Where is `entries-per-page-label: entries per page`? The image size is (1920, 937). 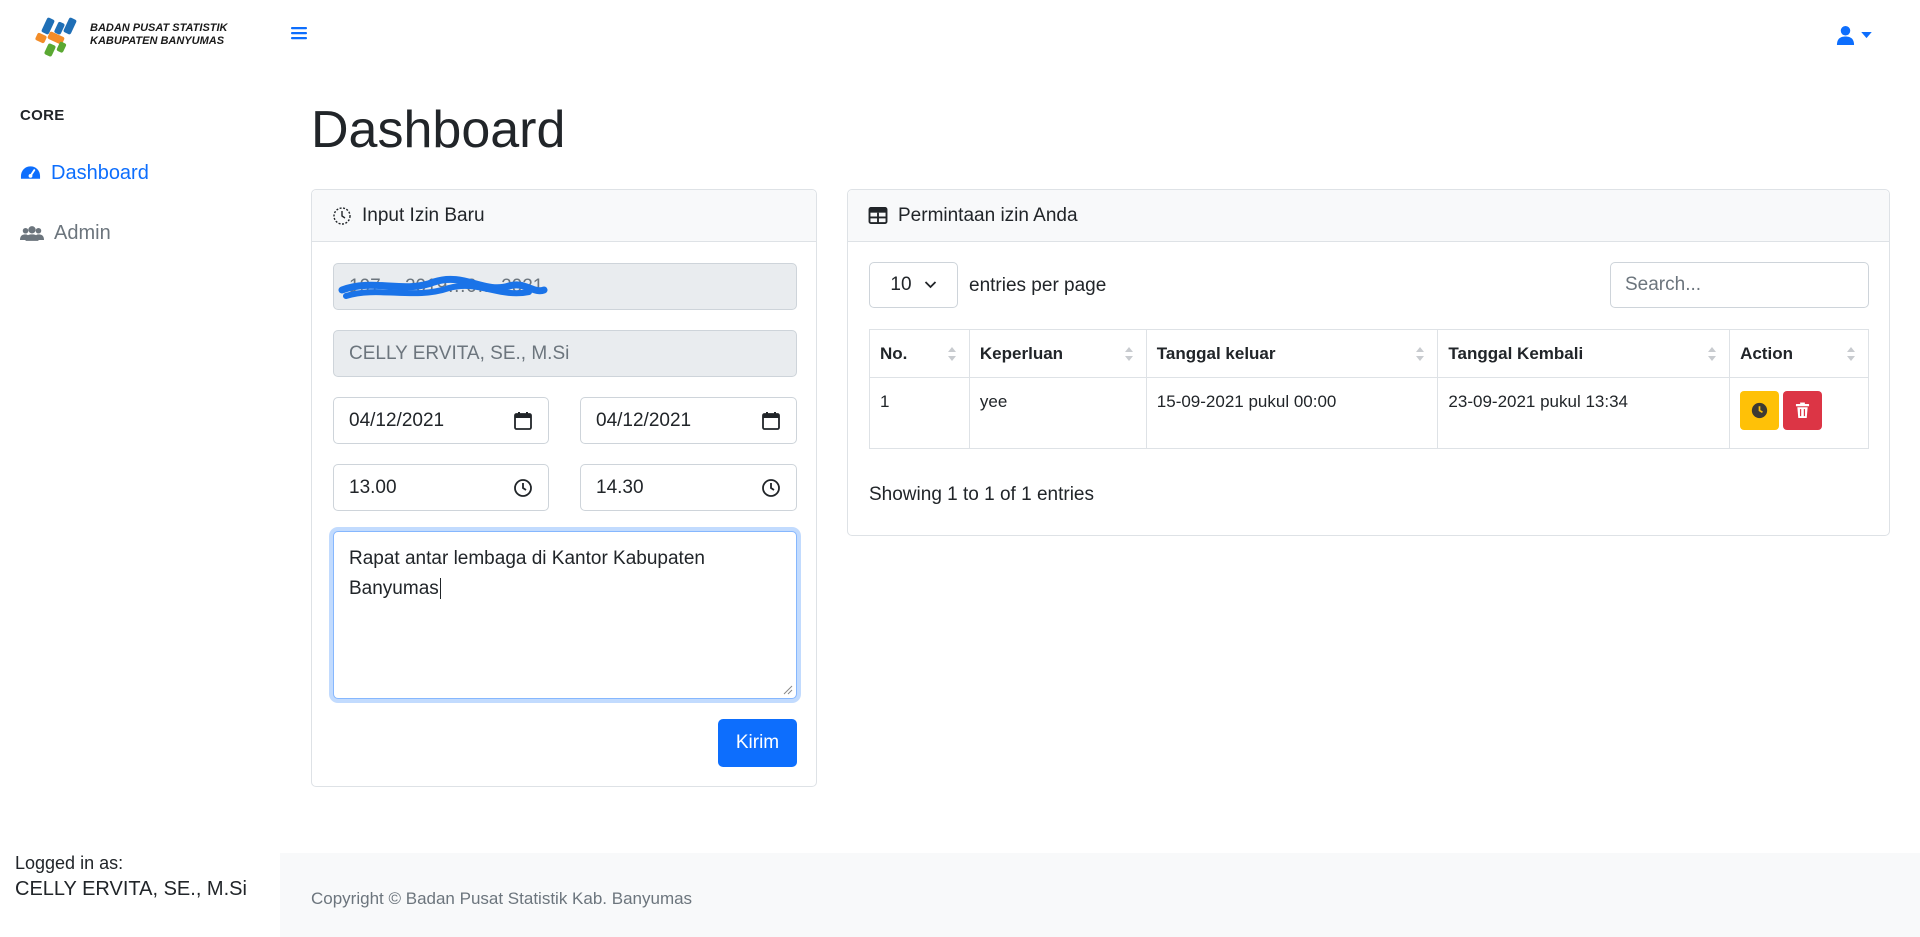
entries-per-page-label: entries per page is located at coordinates (1038, 285).